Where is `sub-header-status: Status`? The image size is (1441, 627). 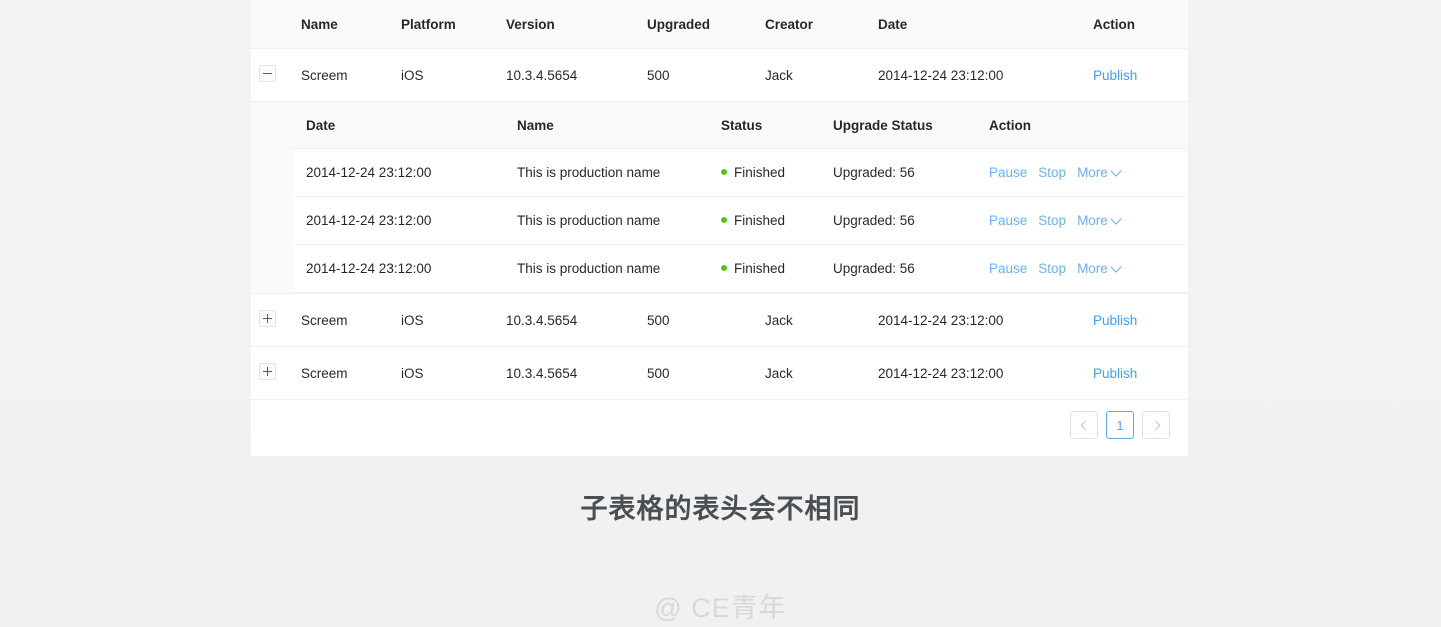
sub-header-status: Status is located at coordinates (769, 125).